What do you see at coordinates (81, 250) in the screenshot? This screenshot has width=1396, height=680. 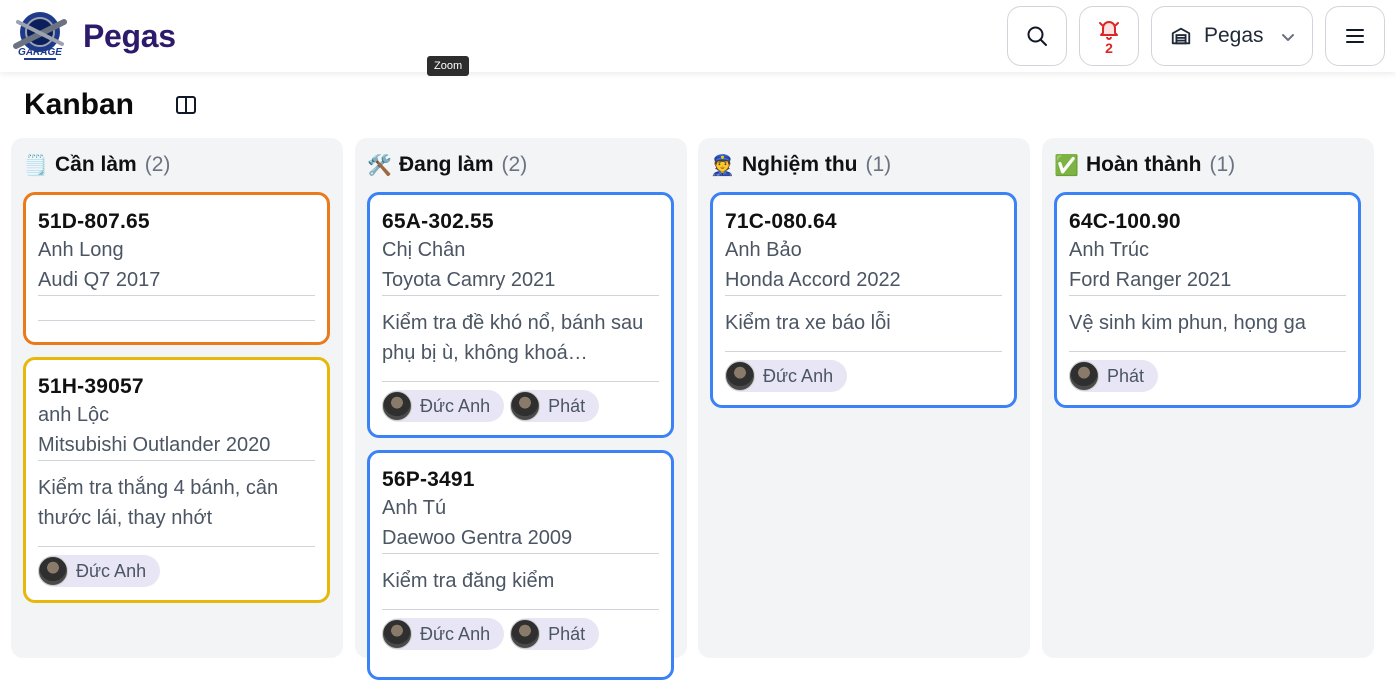 I see `customer-name: Anh Long` at bounding box center [81, 250].